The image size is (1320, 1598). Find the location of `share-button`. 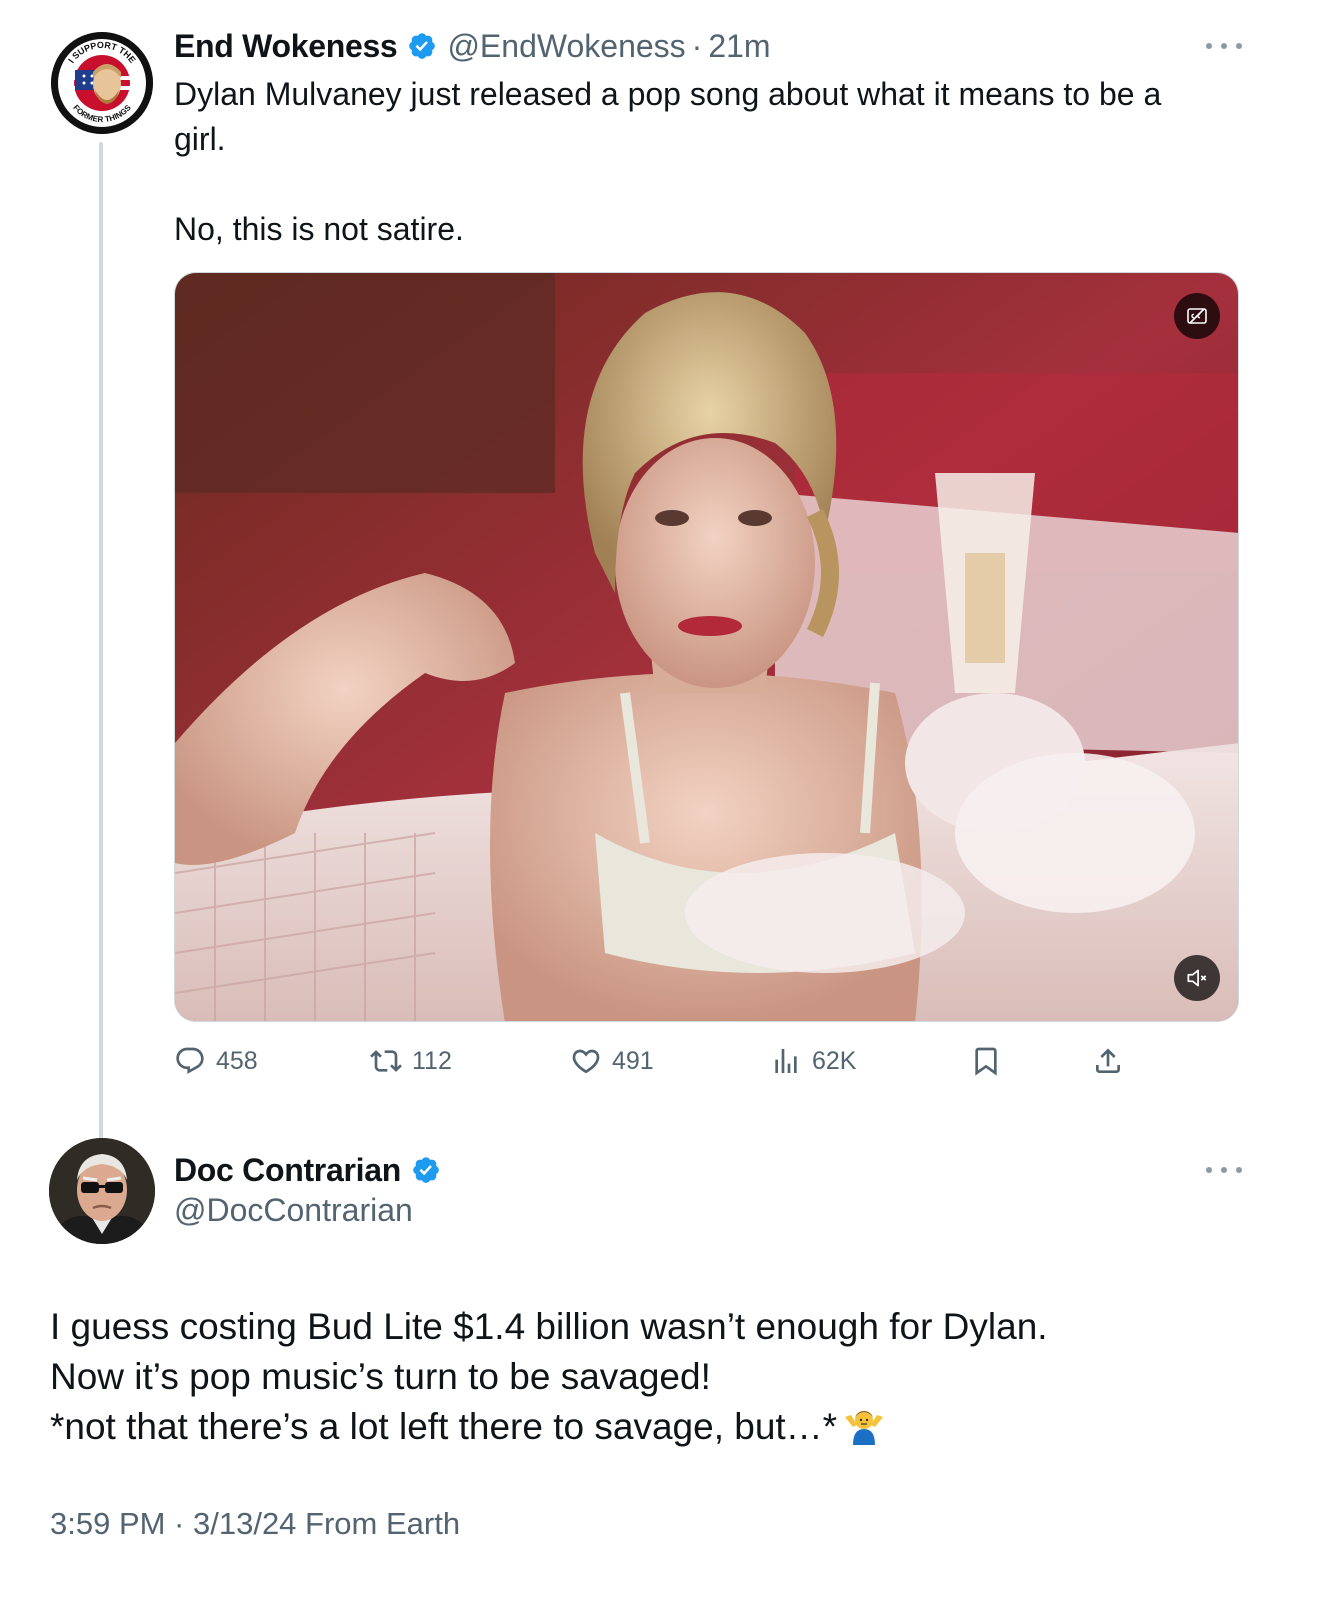

share-button is located at coordinates (1108, 1061).